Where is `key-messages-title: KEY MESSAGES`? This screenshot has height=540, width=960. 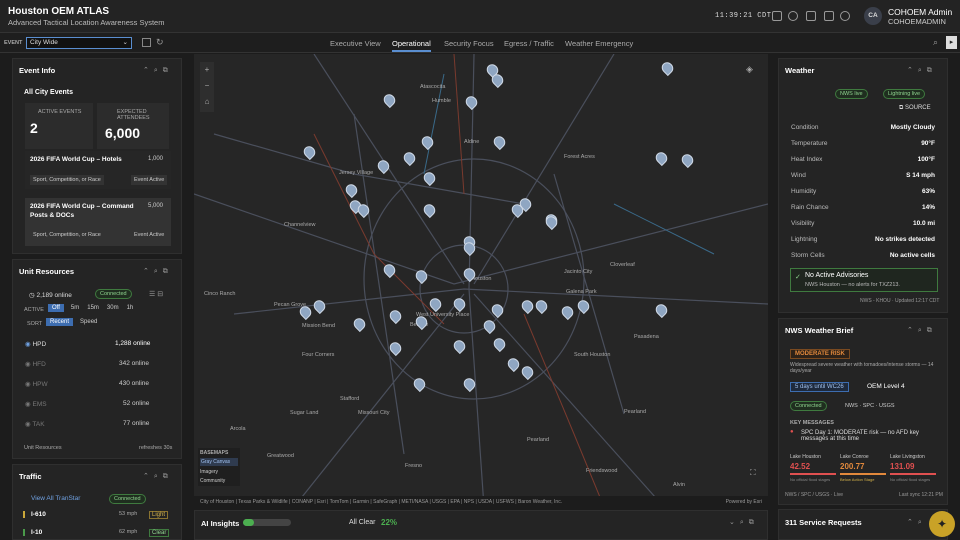
key-messages-title: KEY MESSAGES is located at coordinates (812, 423).